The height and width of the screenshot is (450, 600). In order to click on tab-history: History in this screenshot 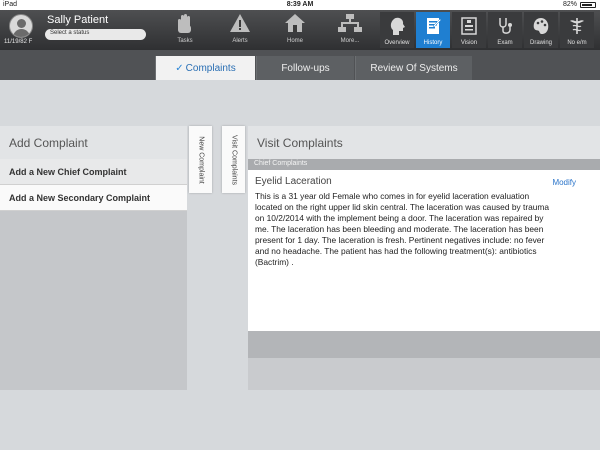, I will do `click(433, 30)`.